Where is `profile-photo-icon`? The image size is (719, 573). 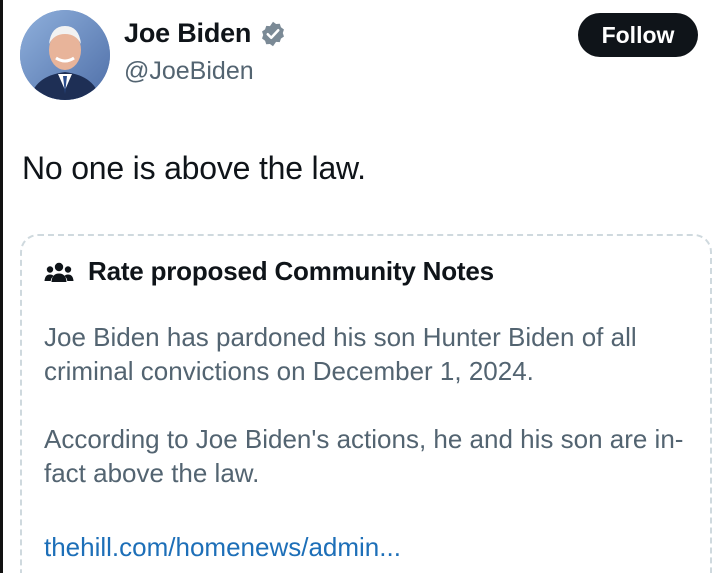
profile-photo-icon is located at coordinates (65, 55).